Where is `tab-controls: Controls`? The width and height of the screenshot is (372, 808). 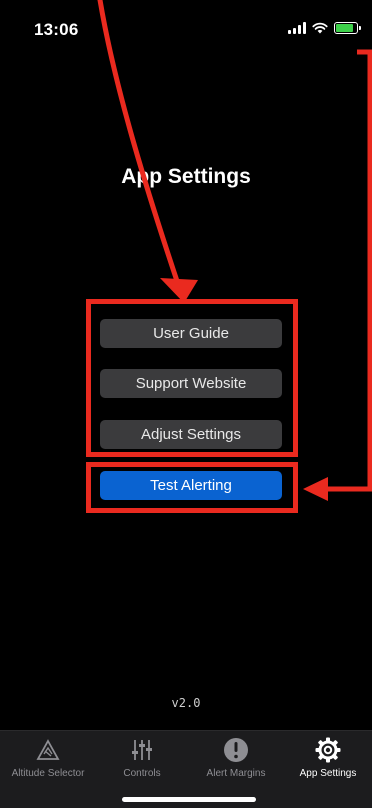 tab-controls: Controls is located at coordinates (142, 758).